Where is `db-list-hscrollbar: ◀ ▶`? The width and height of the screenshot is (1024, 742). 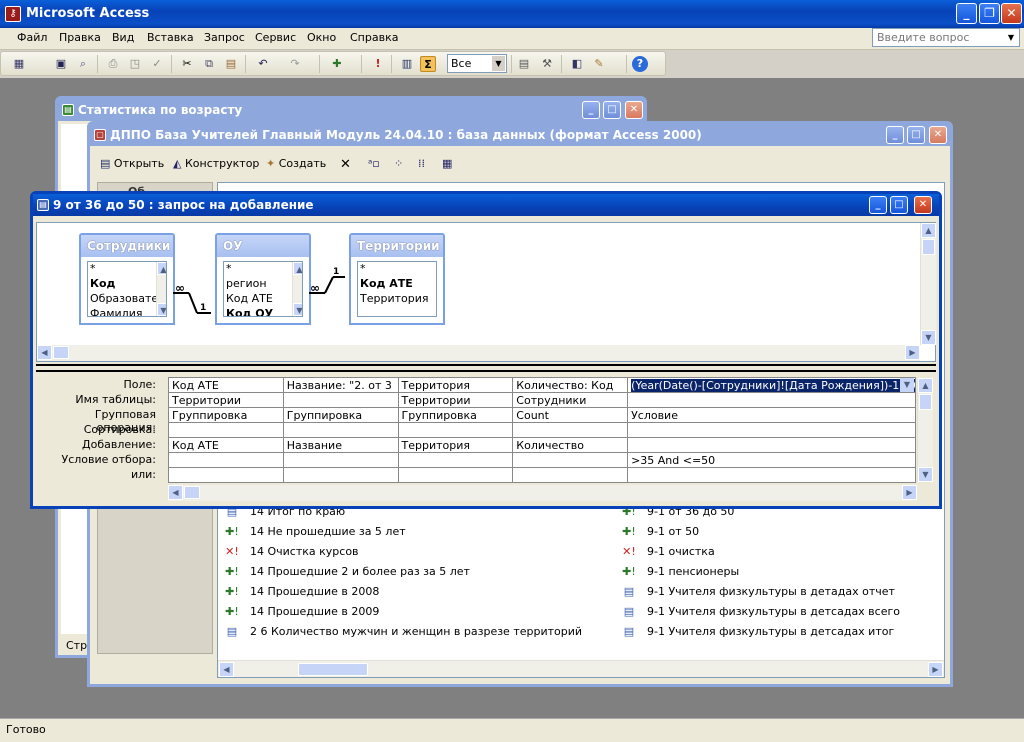
db-list-hscrollbar: ◀ ▶ is located at coordinates (581, 668).